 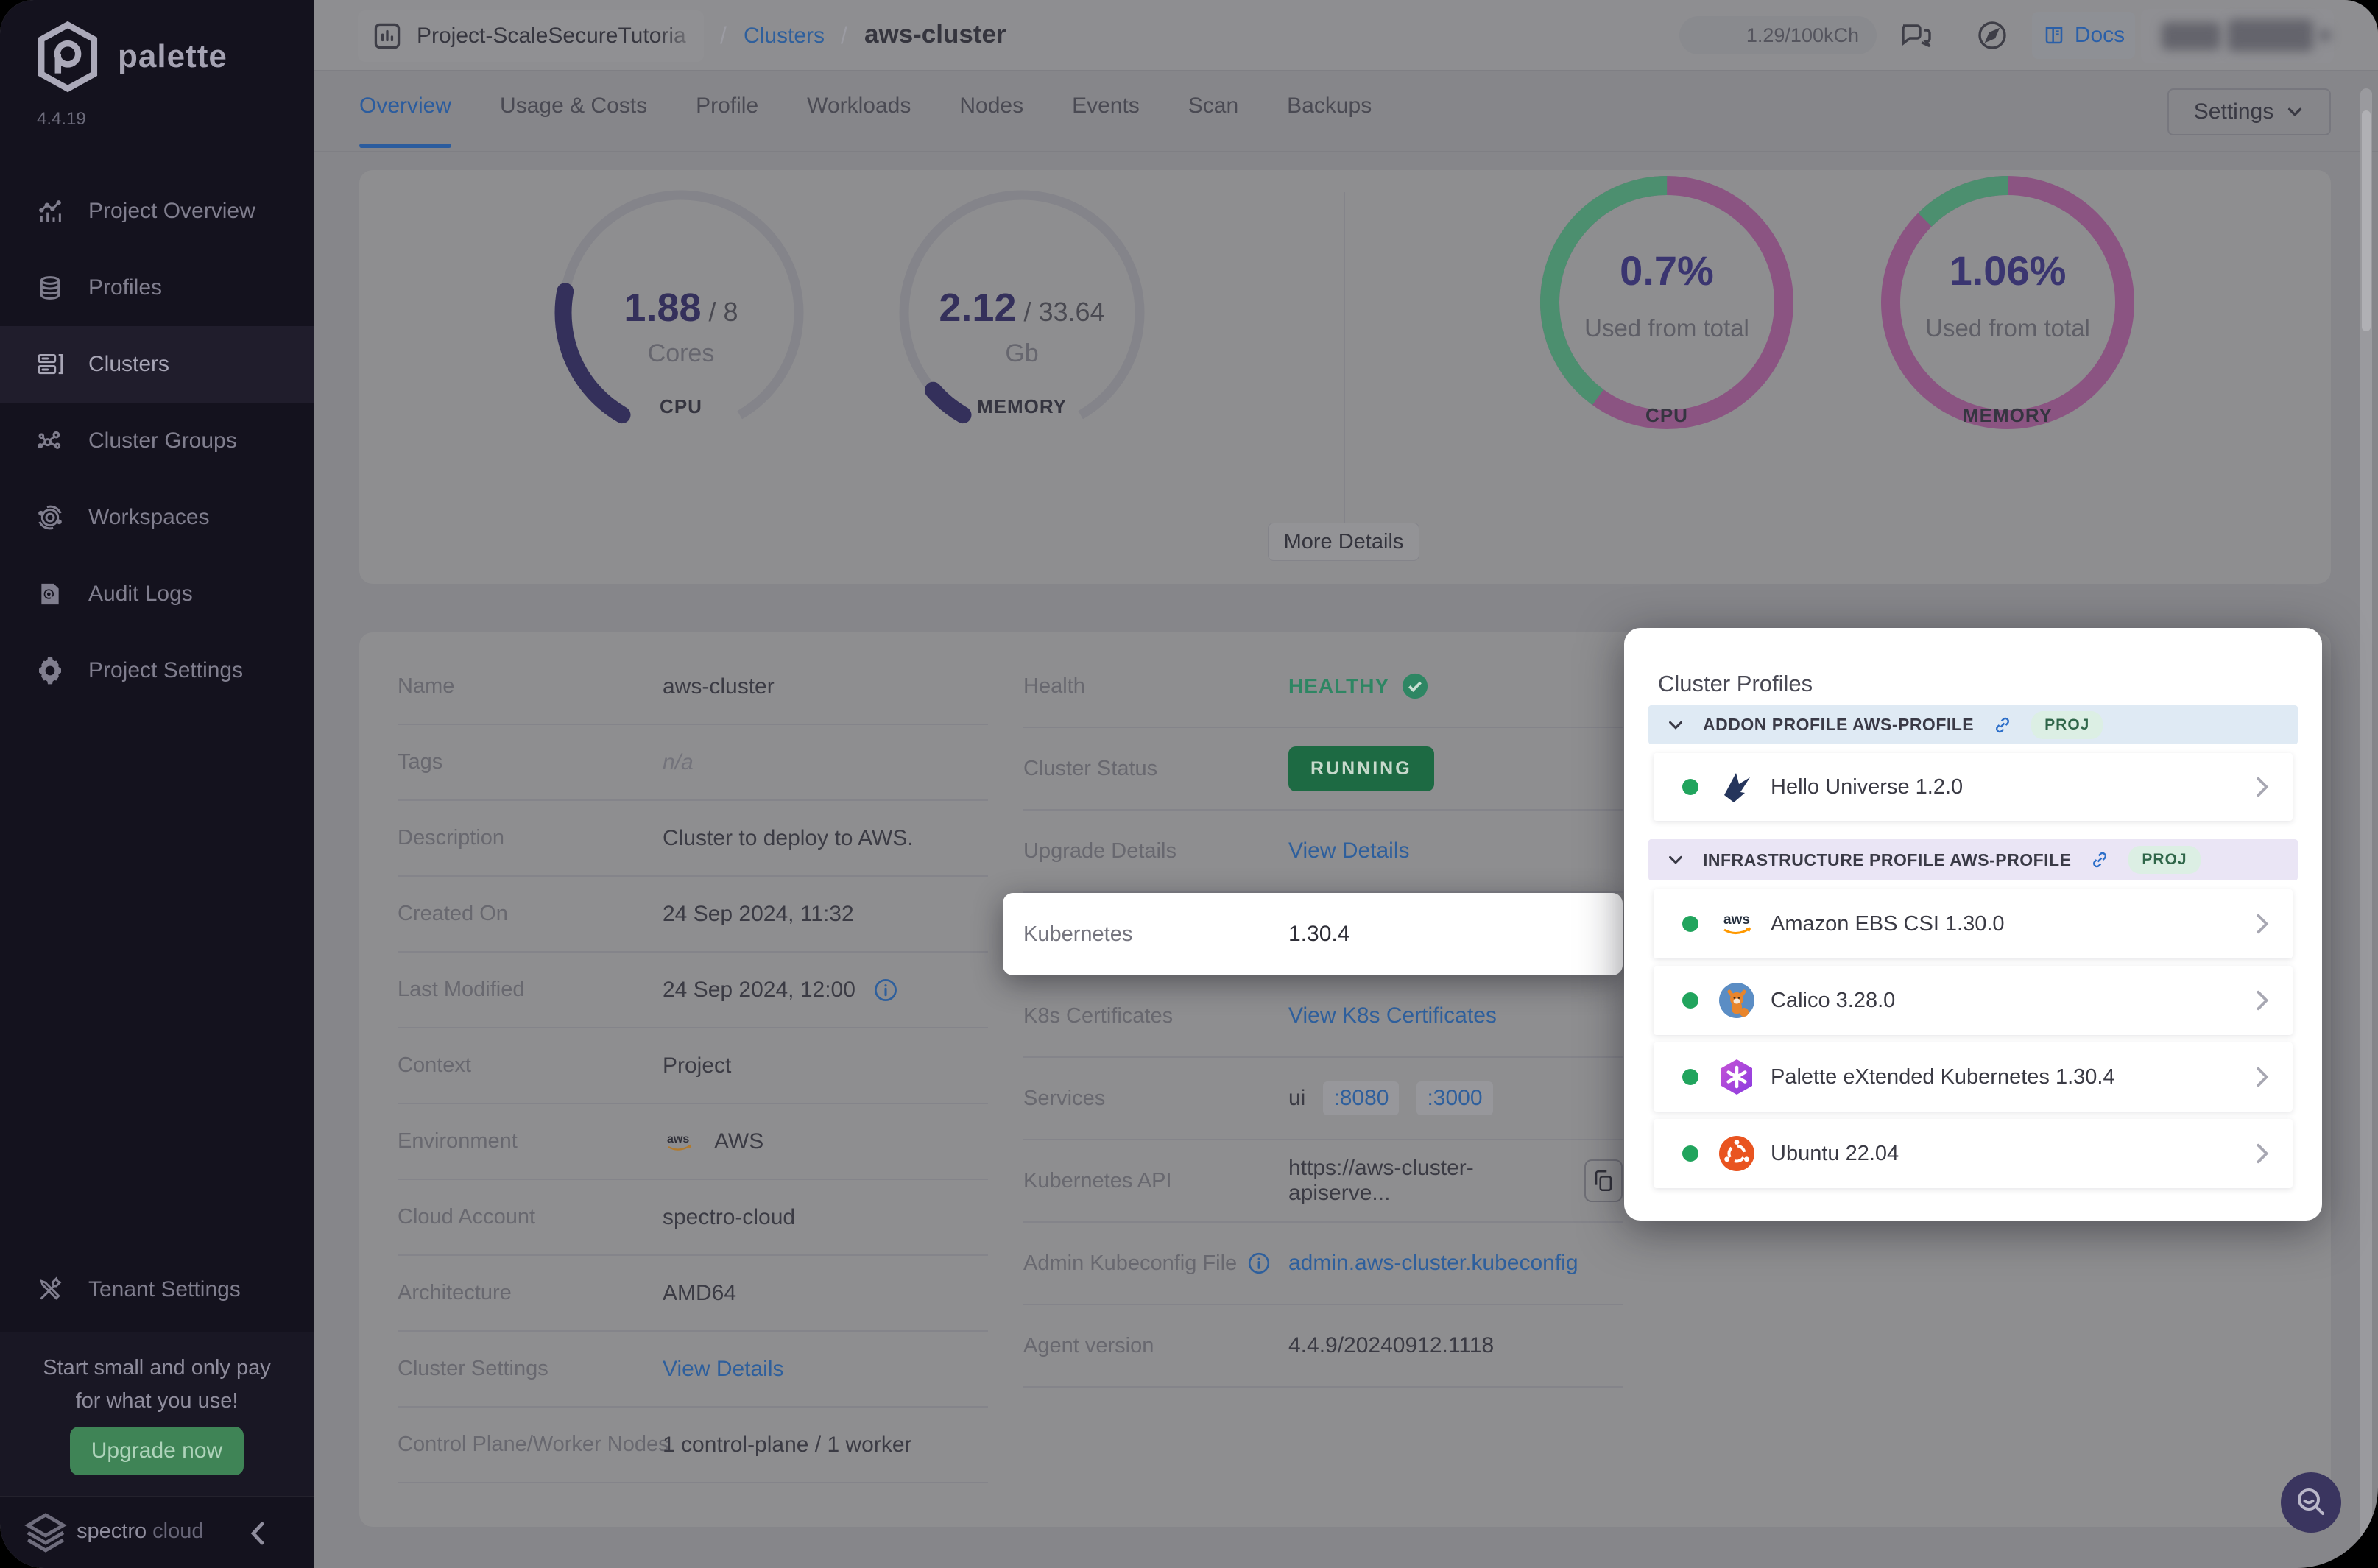 What do you see at coordinates (2366, 821) in the screenshot?
I see `page-scrollbar` at bounding box center [2366, 821].